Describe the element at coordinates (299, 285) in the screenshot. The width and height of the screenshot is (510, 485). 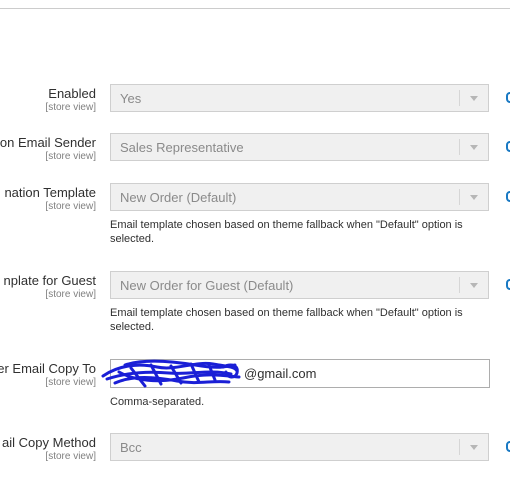
I see `guest-template-select: New Order for Guest (Default)` at that location.